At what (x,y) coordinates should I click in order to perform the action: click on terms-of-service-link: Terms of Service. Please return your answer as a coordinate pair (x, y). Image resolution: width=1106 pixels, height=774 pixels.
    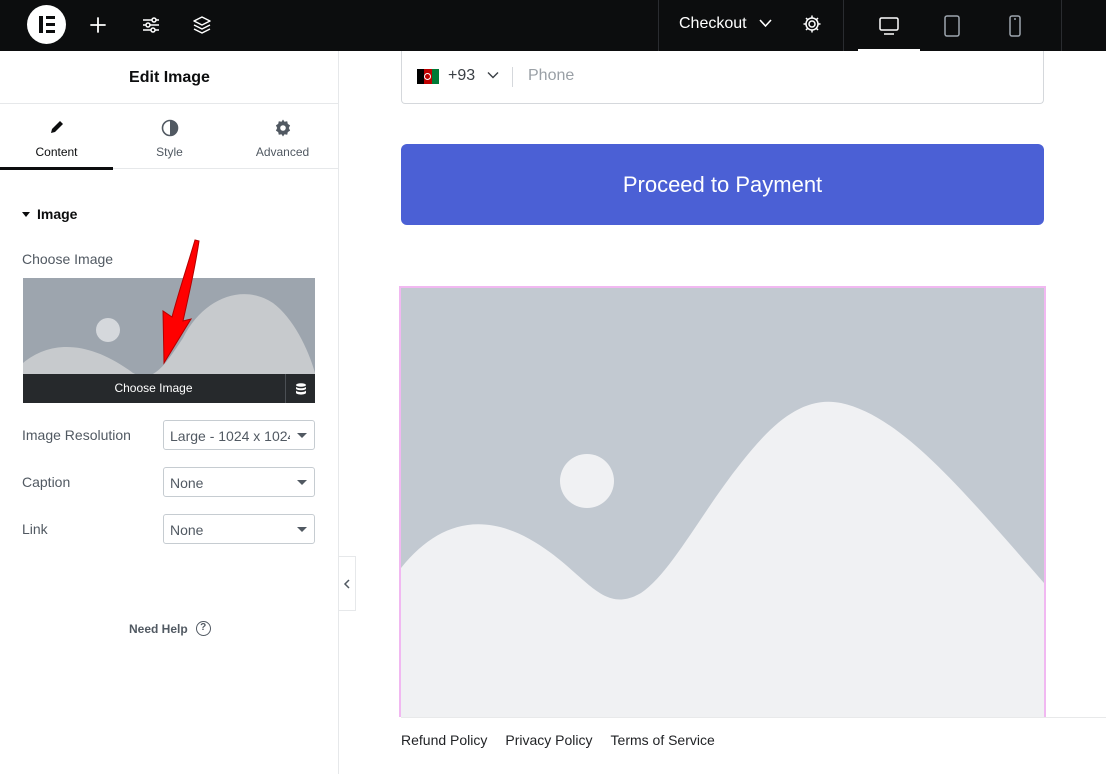
    Looking at the image, I should click on (663, 740).